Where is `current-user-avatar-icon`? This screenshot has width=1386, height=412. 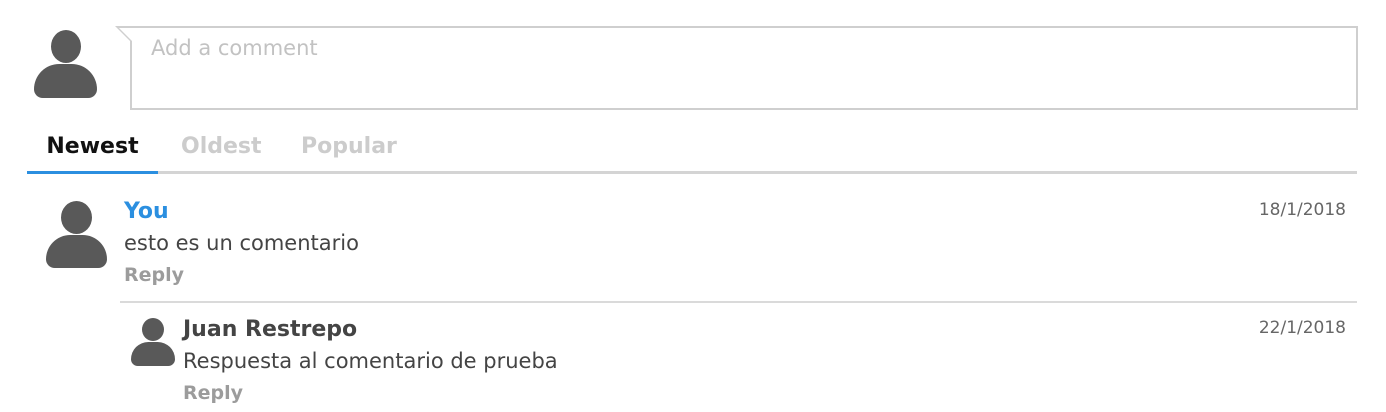
current-user-avatar-icon is located at coordinates (65, 64).